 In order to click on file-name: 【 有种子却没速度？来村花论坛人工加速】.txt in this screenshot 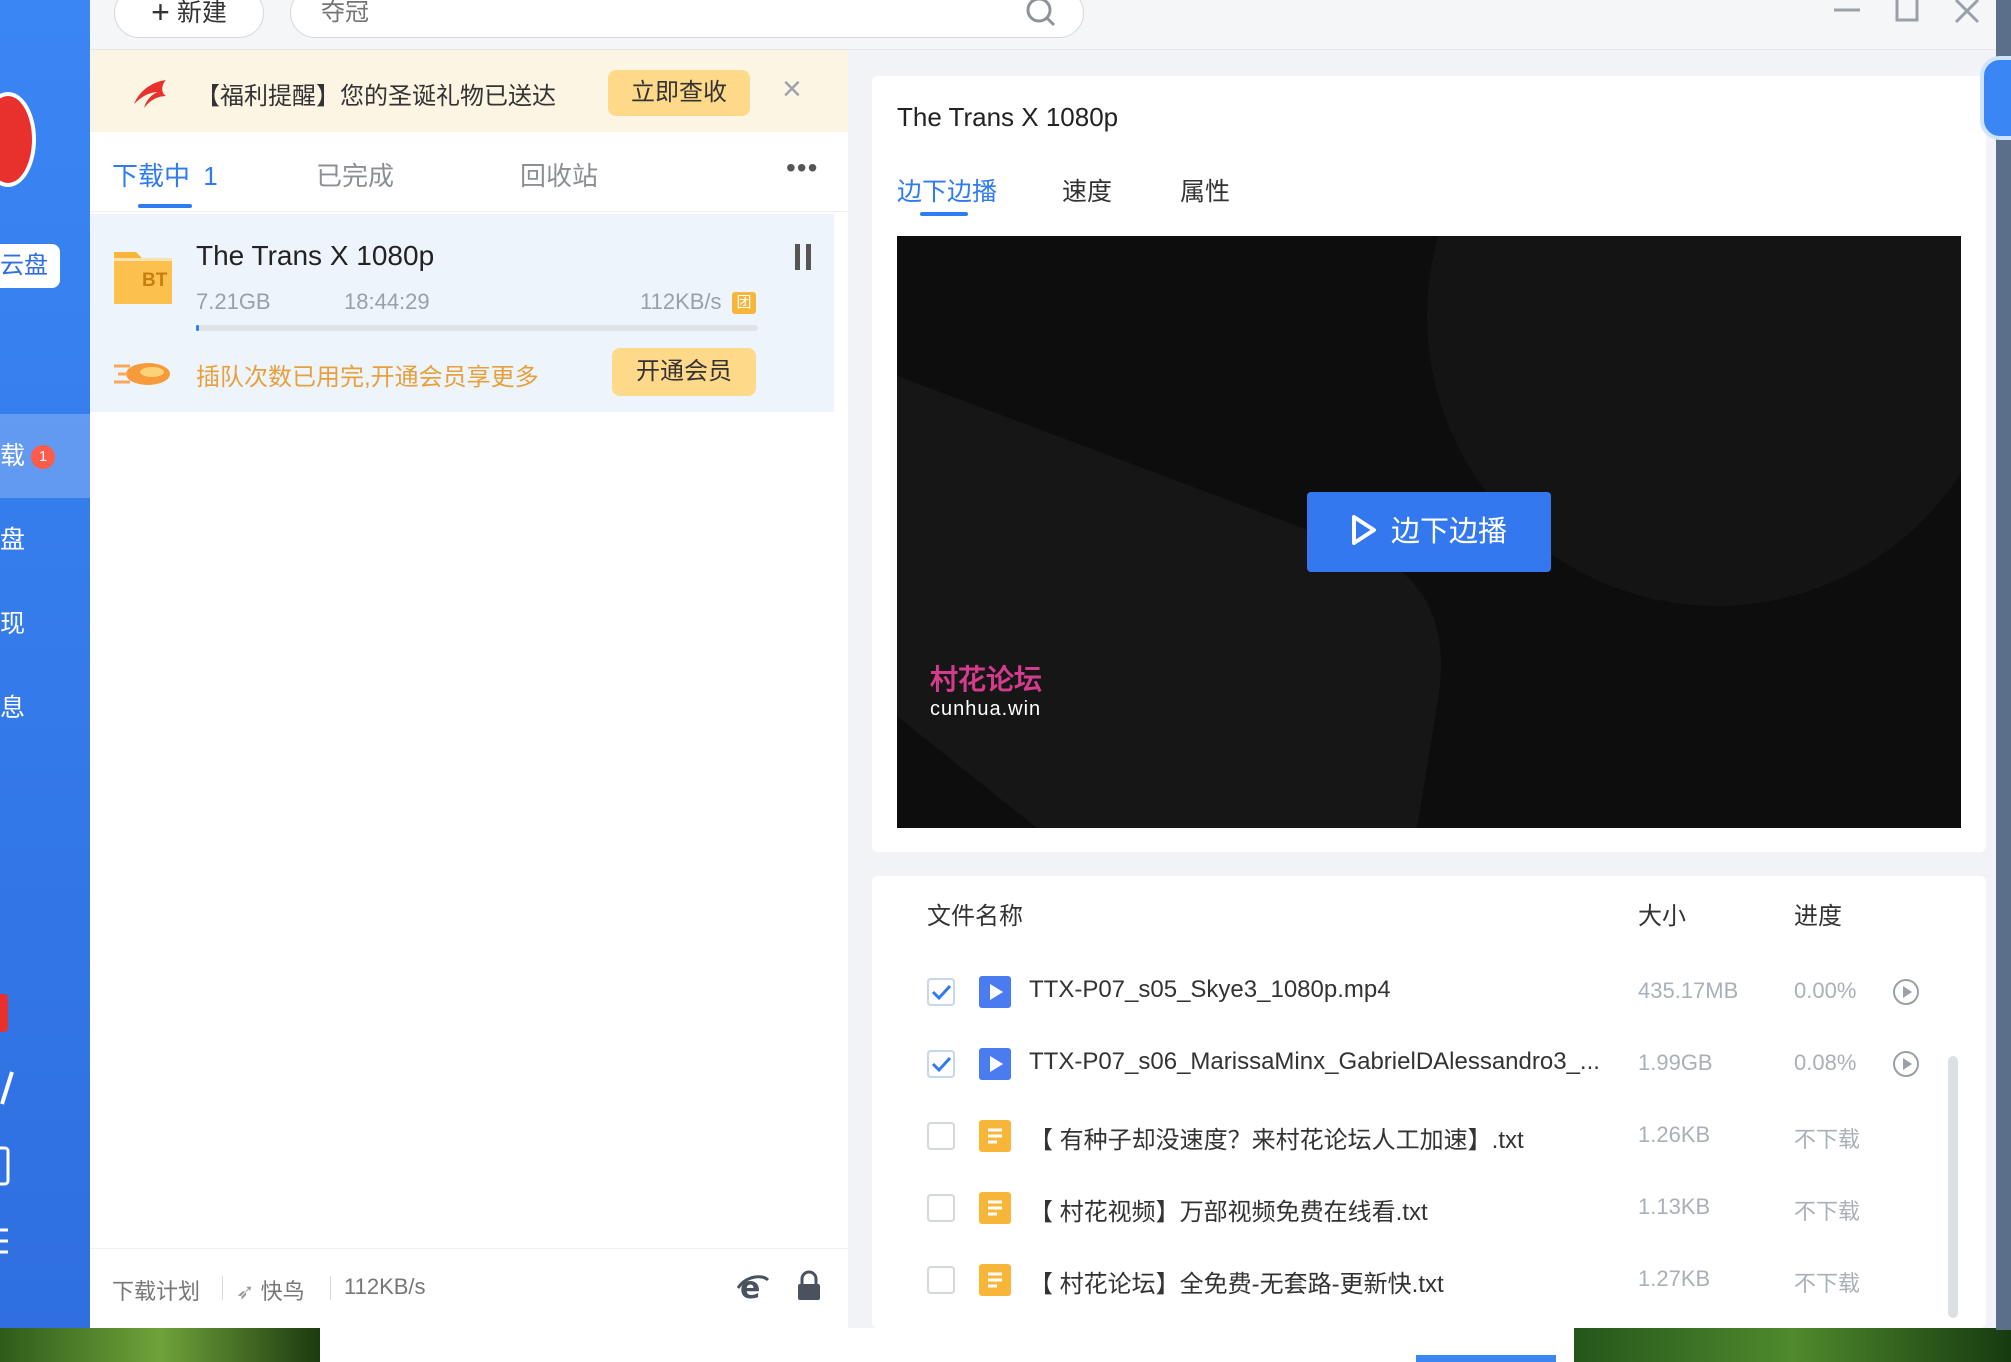, I will do `click(1276, 1140)`.